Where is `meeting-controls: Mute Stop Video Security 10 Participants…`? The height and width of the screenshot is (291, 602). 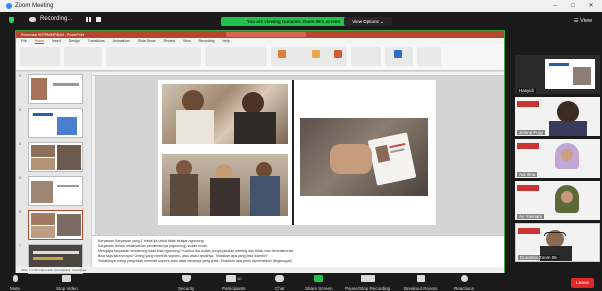 meeting-controls: Mute Stop Video Security 10 Participants… is located at coordinates (301, 282).